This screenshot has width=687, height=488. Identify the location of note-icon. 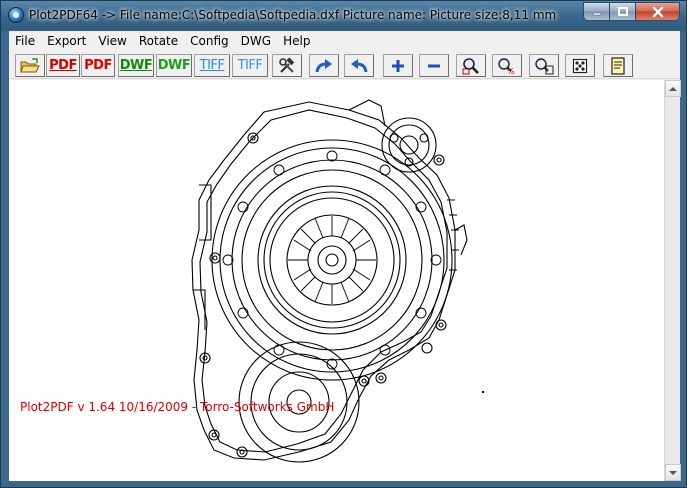
(618, 65).